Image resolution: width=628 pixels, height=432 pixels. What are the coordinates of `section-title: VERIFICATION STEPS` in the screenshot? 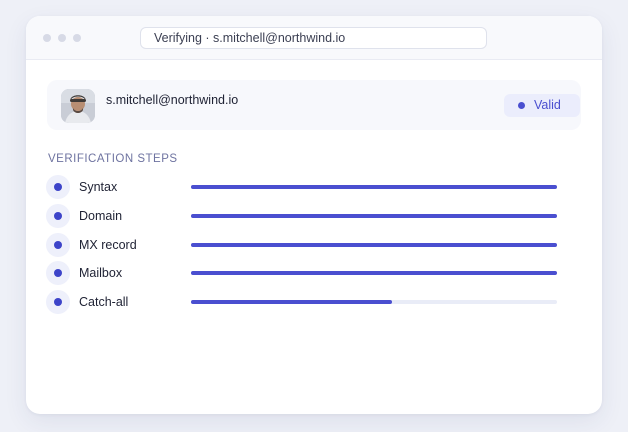 It's located at (113, 159).